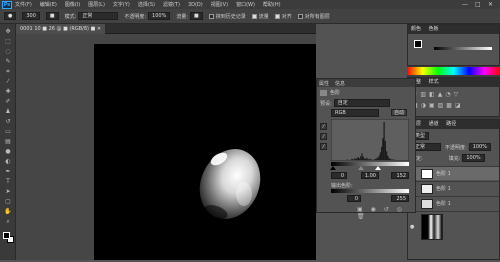  I want to click on document-tab: 0001 10 ■ 26 @ ■ (RGB/8) ■ ✕, so click(61, 29).